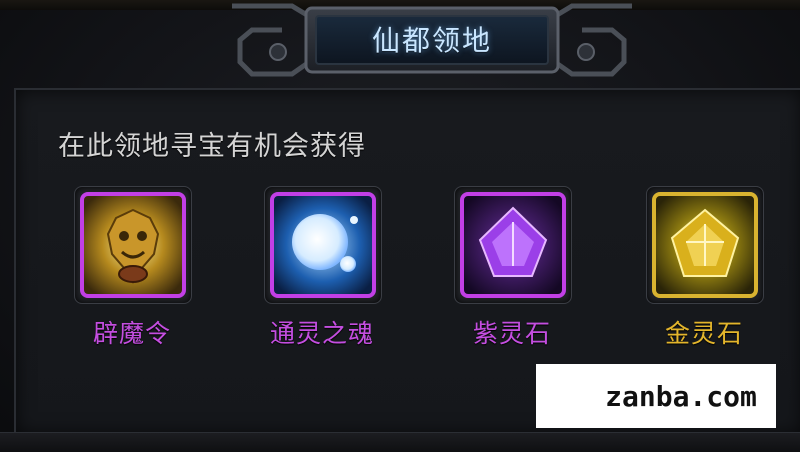 Image resolution: width=800 pixels, height=452 pixels. What do you see at coordinates (703, 333) in the screenshot?
I see `reward-label: 金灵石` at bounding box center [703, 333].